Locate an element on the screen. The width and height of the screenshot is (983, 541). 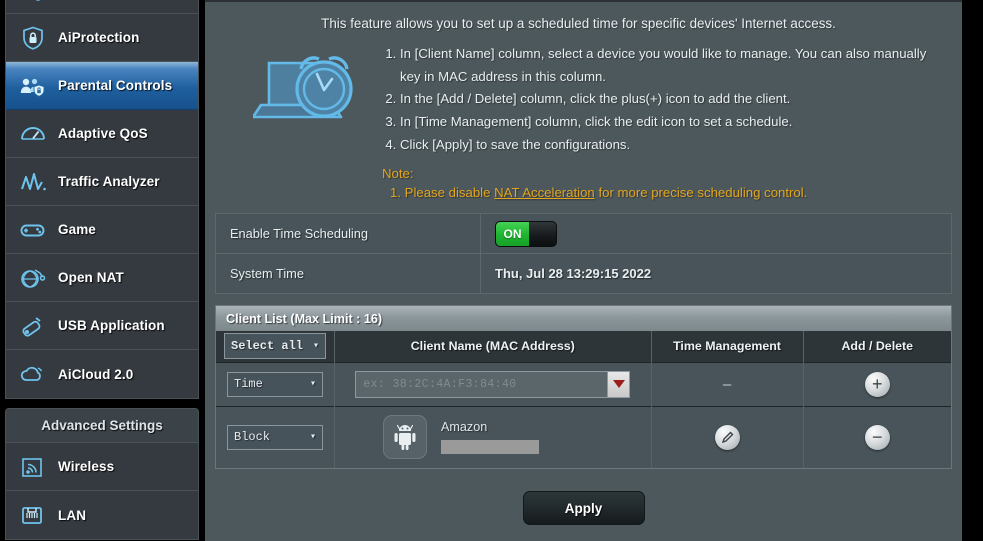
plus-circle-icon: + is located at coordinates (877, 384).